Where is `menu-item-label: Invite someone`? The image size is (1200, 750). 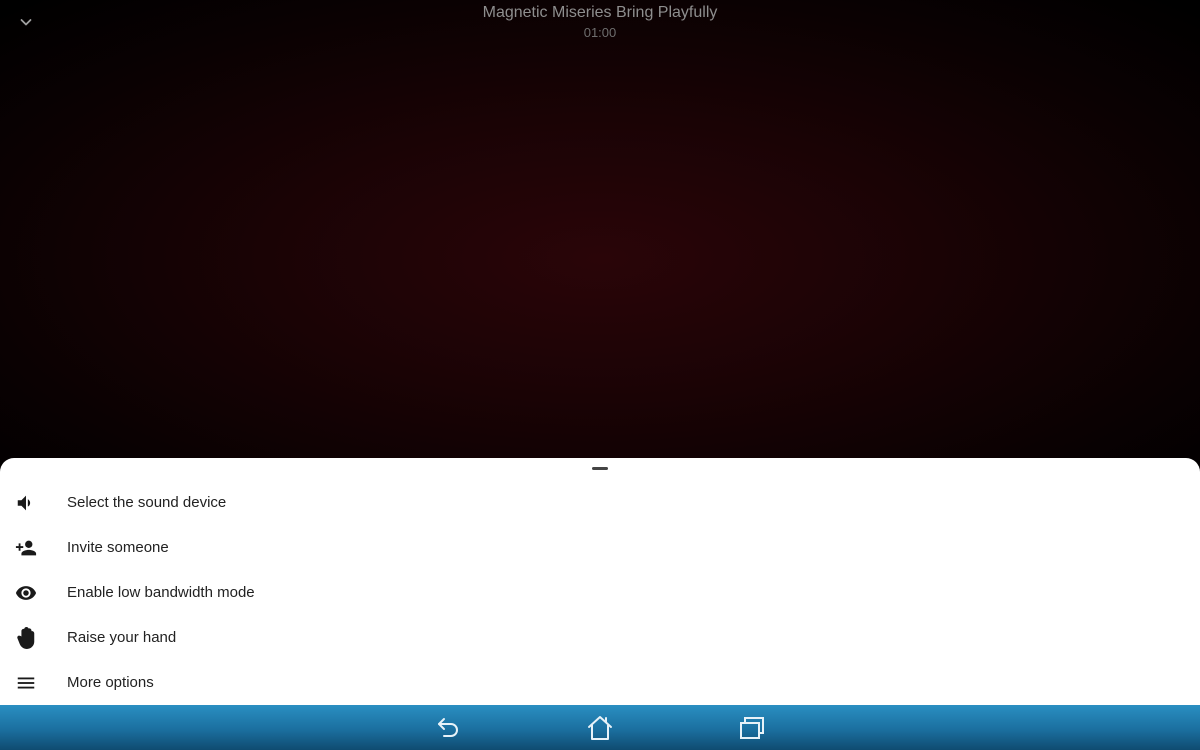
menu-item-label: Invite someone is located at coordinates (118, 547).